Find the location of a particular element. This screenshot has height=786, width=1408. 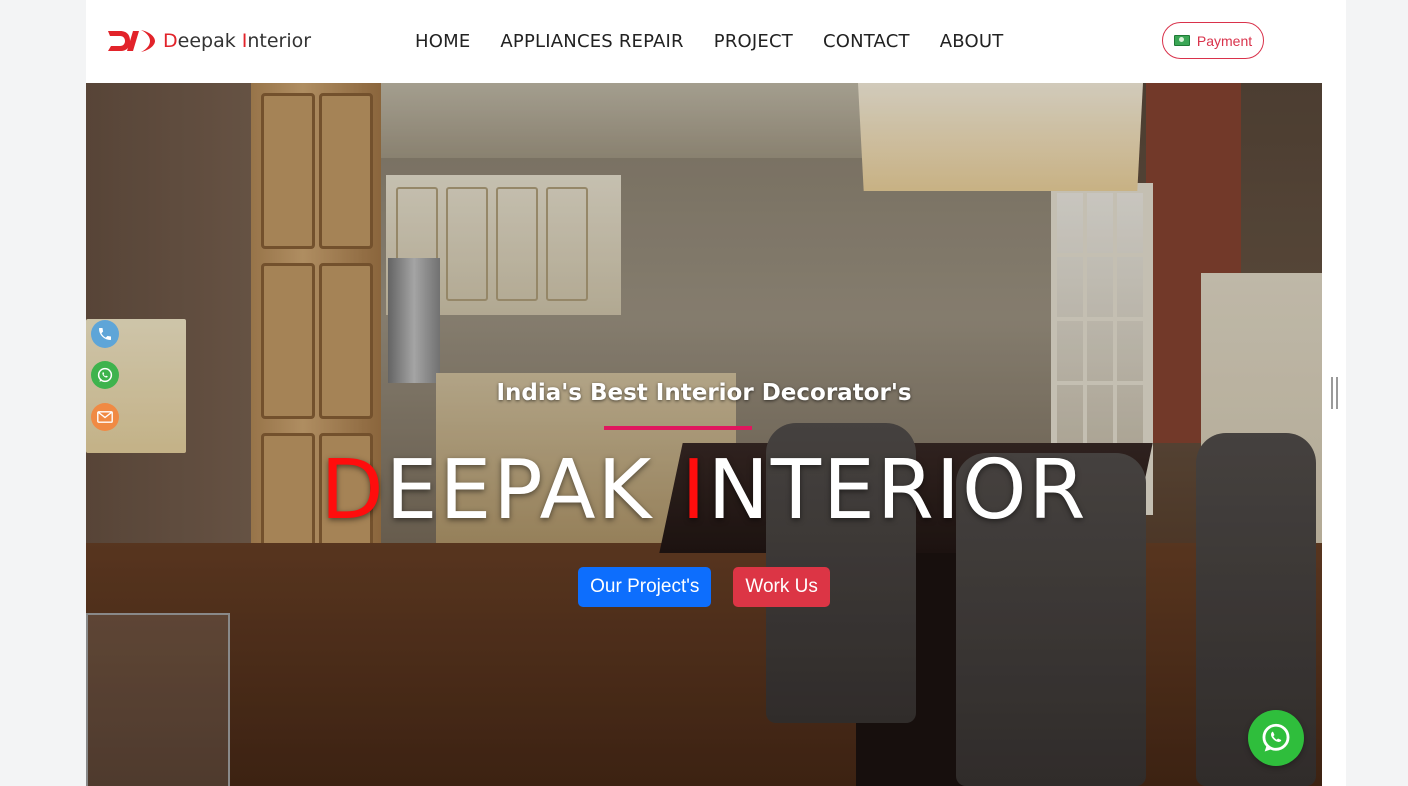

whatsapp-chat-button is located at coordinates (1276, 738).